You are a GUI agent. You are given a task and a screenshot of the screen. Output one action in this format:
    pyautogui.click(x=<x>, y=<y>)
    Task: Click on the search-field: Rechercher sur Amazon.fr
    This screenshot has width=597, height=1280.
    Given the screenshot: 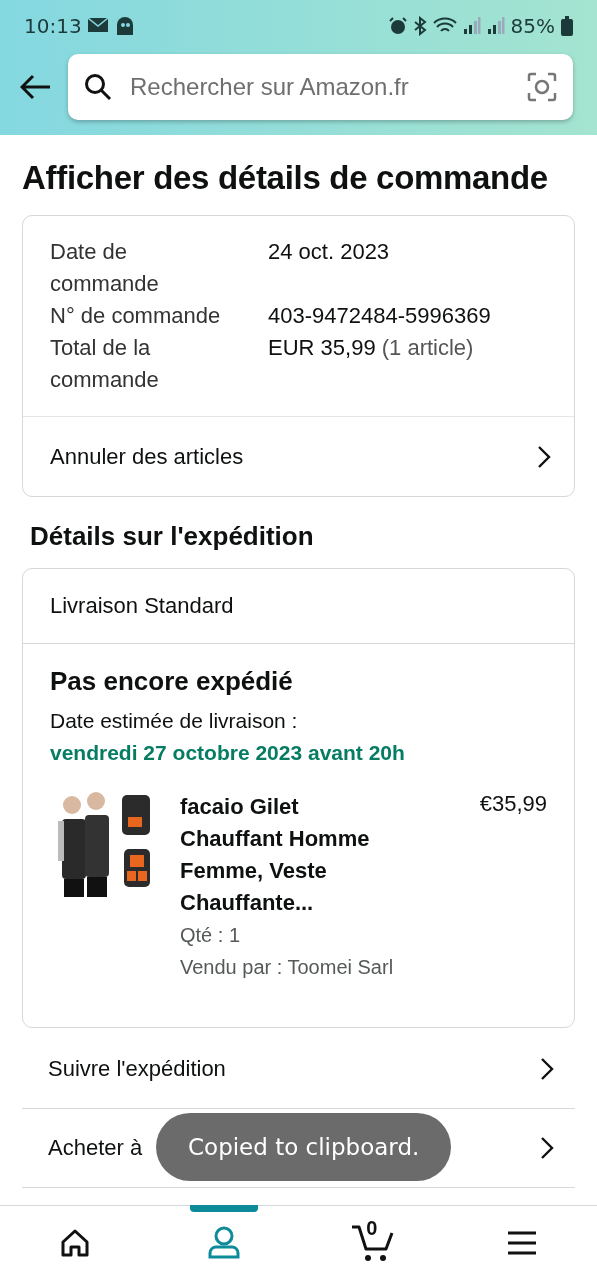 What is the action you would take?
    pyautogui.click(x=320, y=87)
    